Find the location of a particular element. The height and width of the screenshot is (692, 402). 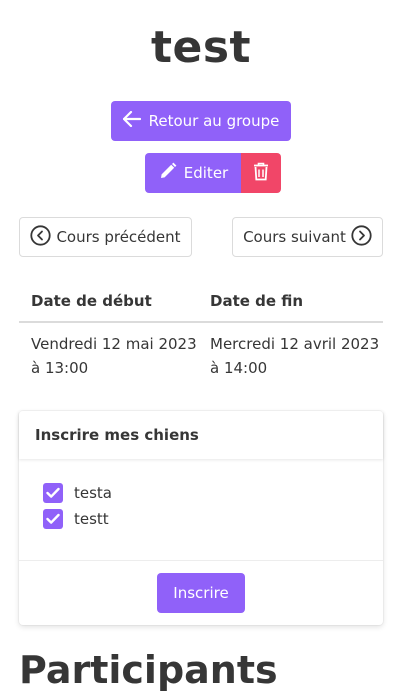

trash-icon is located at coordinates (261, 173).